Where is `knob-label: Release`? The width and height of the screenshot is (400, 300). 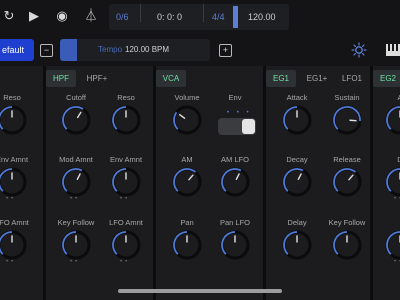
knob-label: Release is located at coordinates (347, 159).